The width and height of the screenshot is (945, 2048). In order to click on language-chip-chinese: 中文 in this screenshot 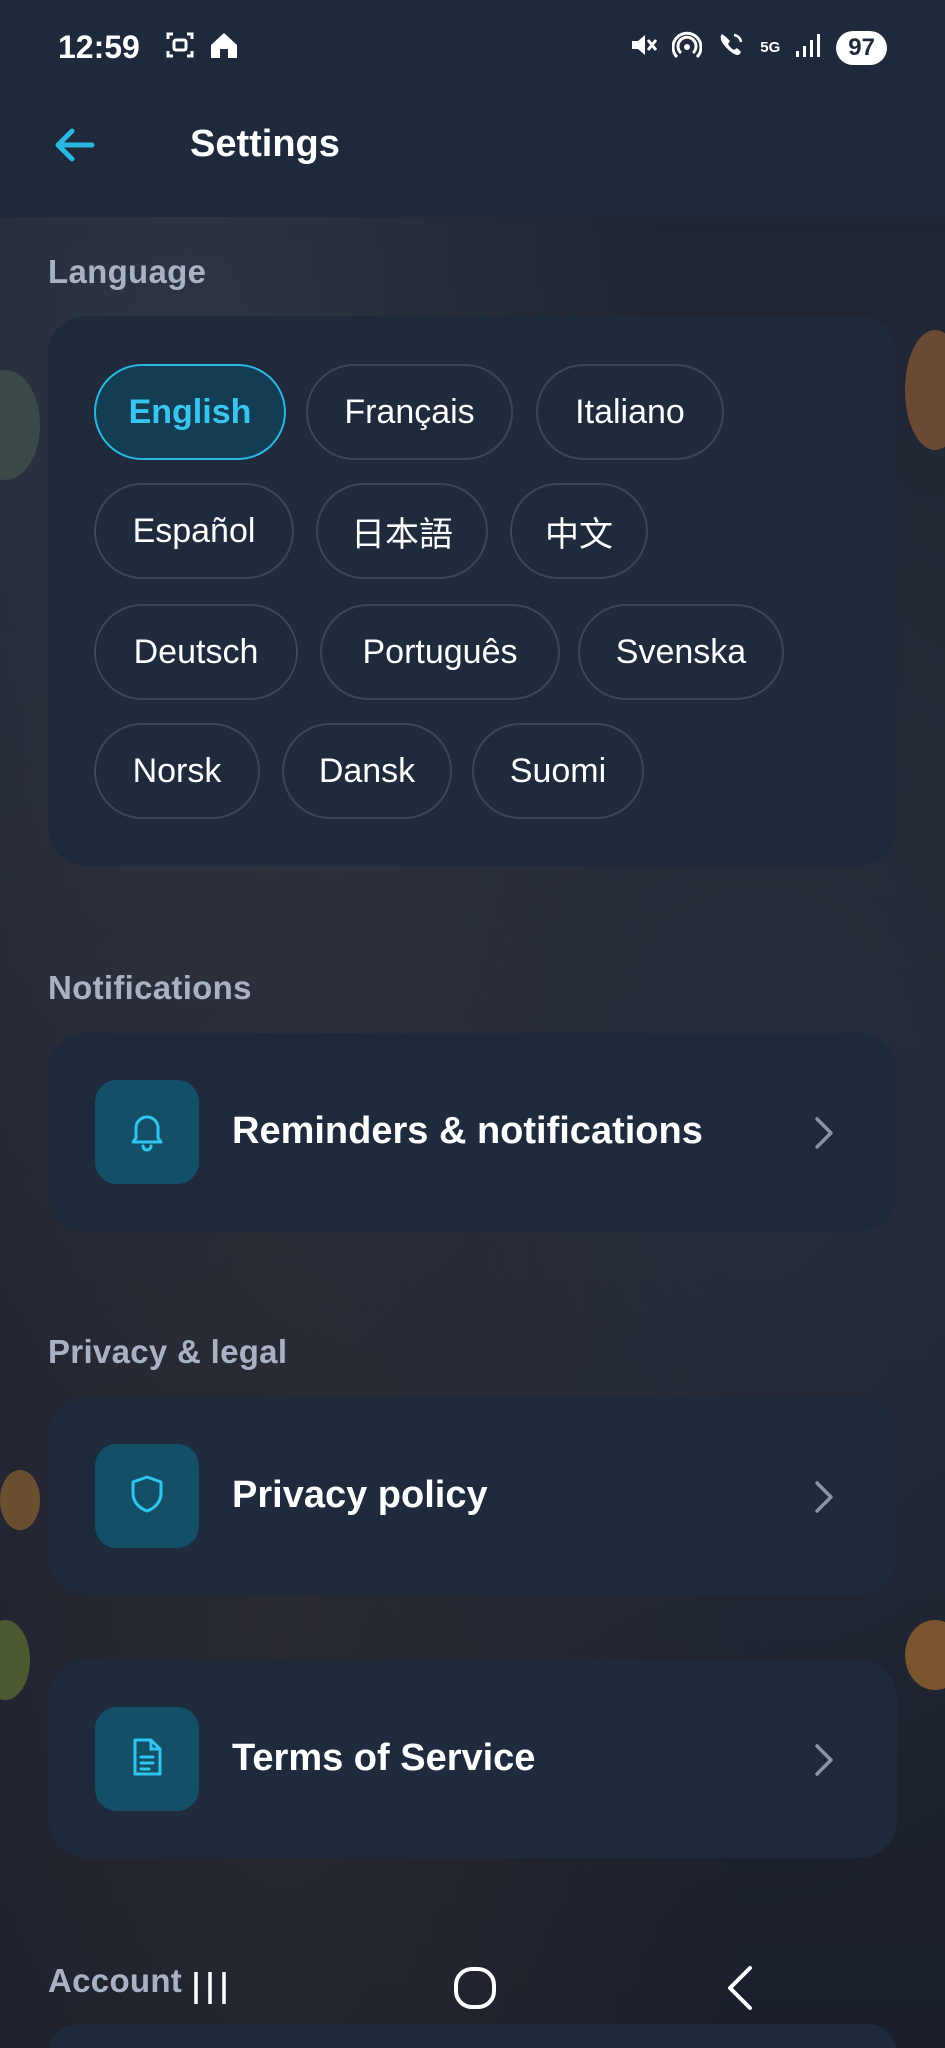, I will do `click(579, 531)`.